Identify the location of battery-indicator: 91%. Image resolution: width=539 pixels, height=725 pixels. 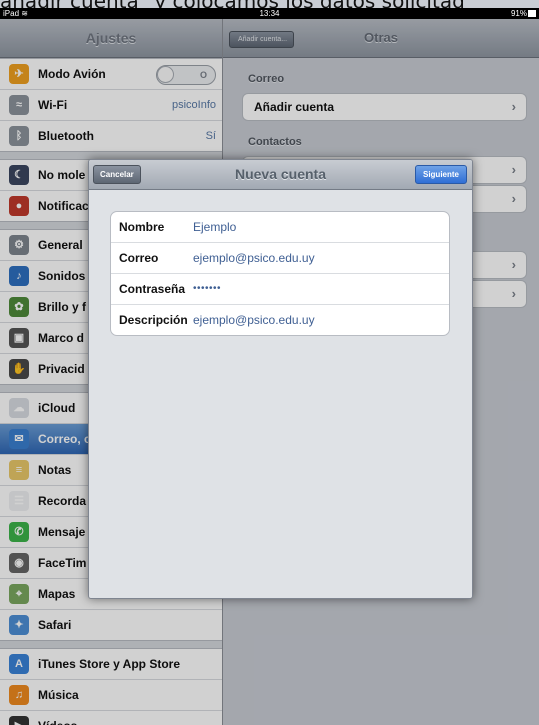
(523, 13).